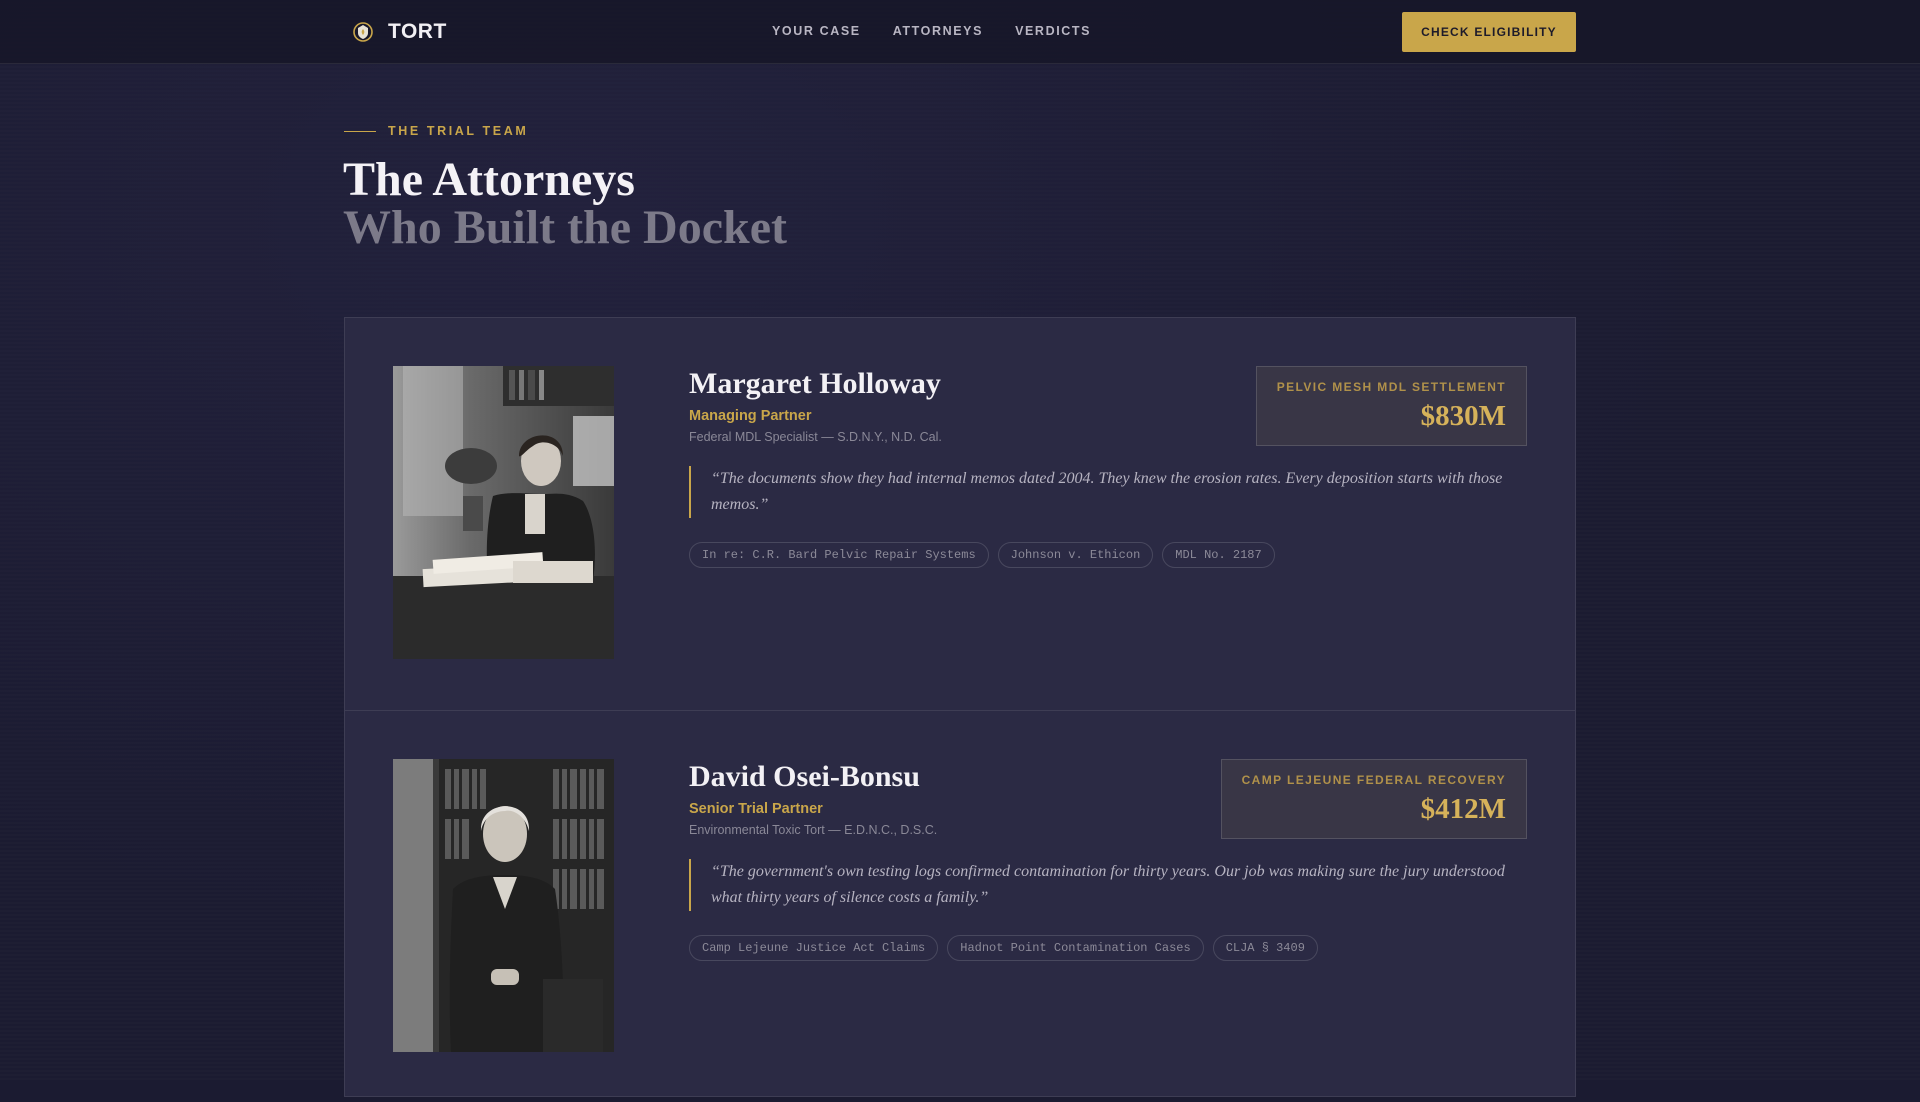 This screenshot has width=1920, height=1102. I want to click on section-eyebrow: THE TRIAL TEAM, so click(436, 131).